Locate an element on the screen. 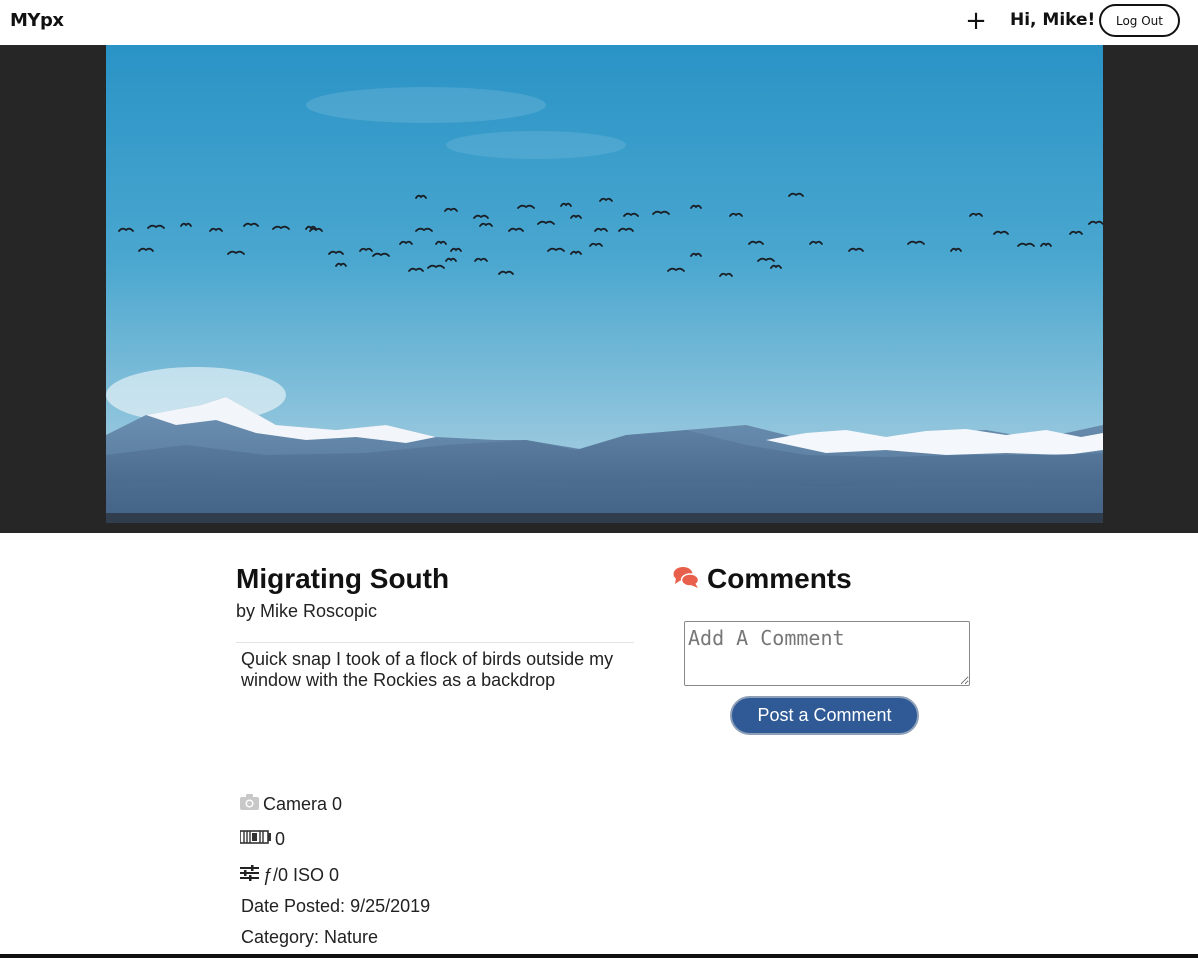 This screenshot has height=958, width=1198. add-photo-button: + is located at coordinates (976, 21).